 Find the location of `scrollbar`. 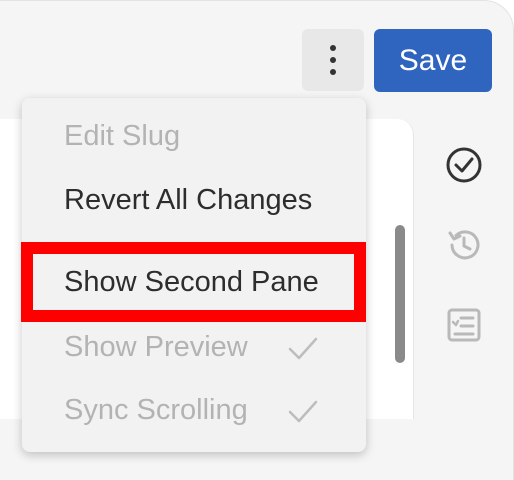

scrollbar is located at coordinates (400, 296).